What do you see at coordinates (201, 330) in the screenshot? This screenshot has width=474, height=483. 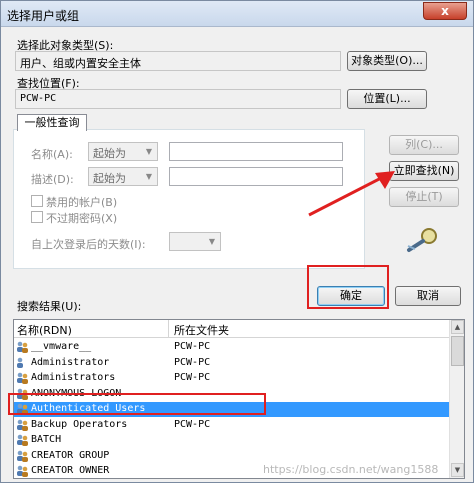 I see `column-header-folder: 所在文件夹` at bounding box center [201, 330].